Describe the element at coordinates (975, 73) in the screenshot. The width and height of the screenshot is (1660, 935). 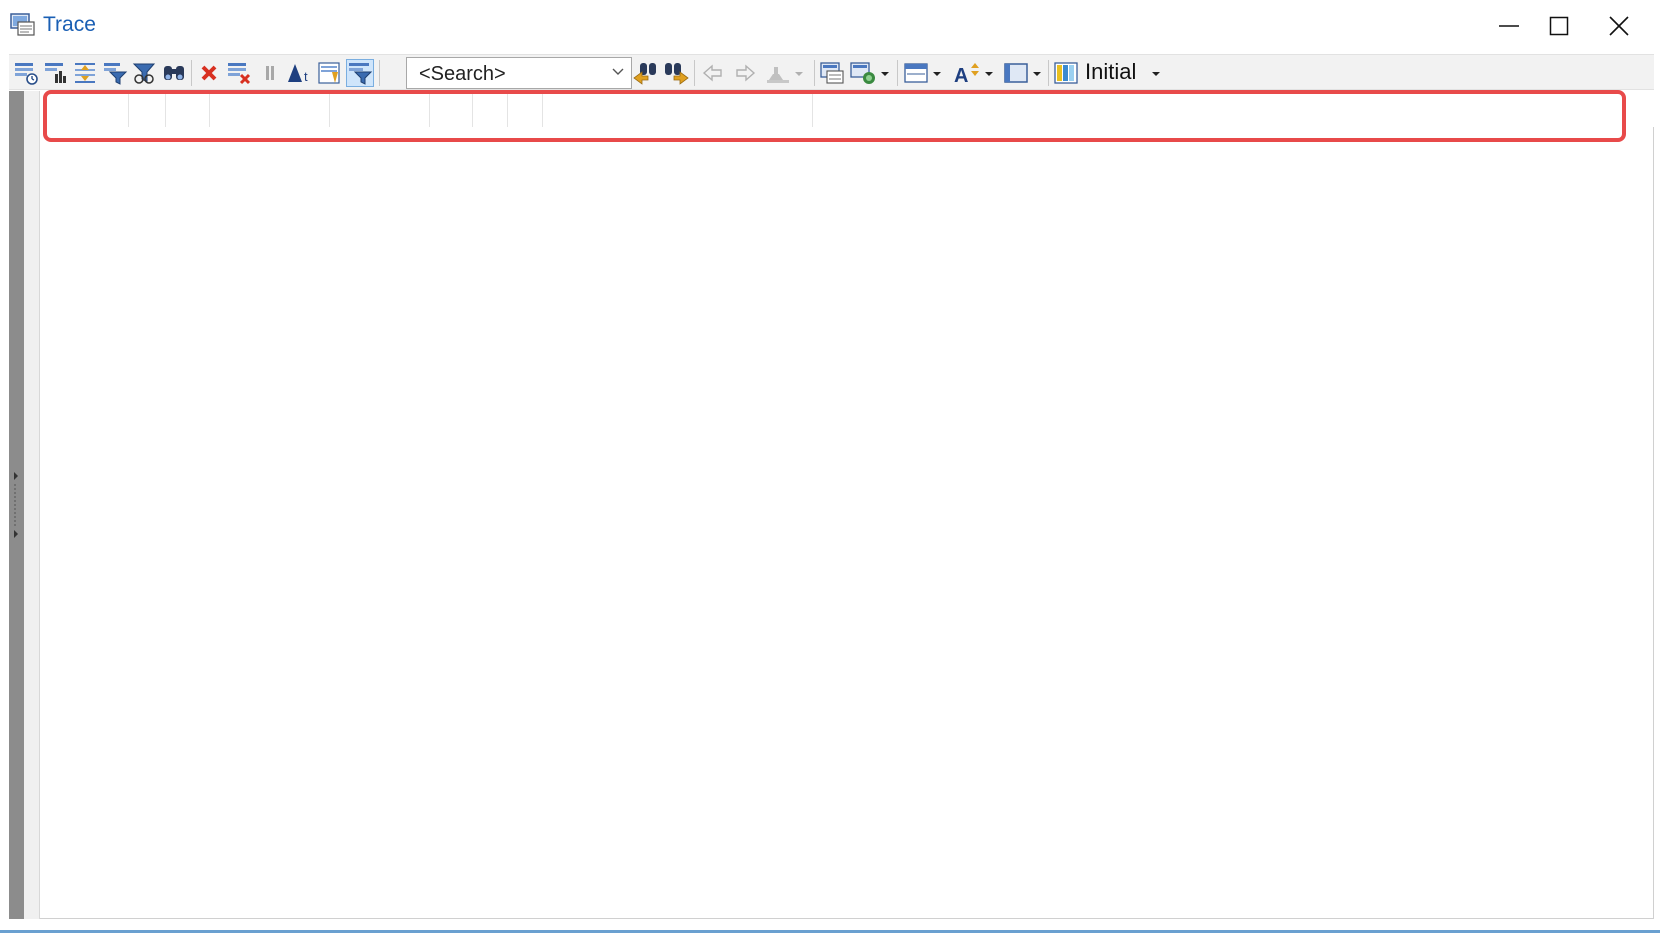
I see `font-dropdown-icon: A` at that location.